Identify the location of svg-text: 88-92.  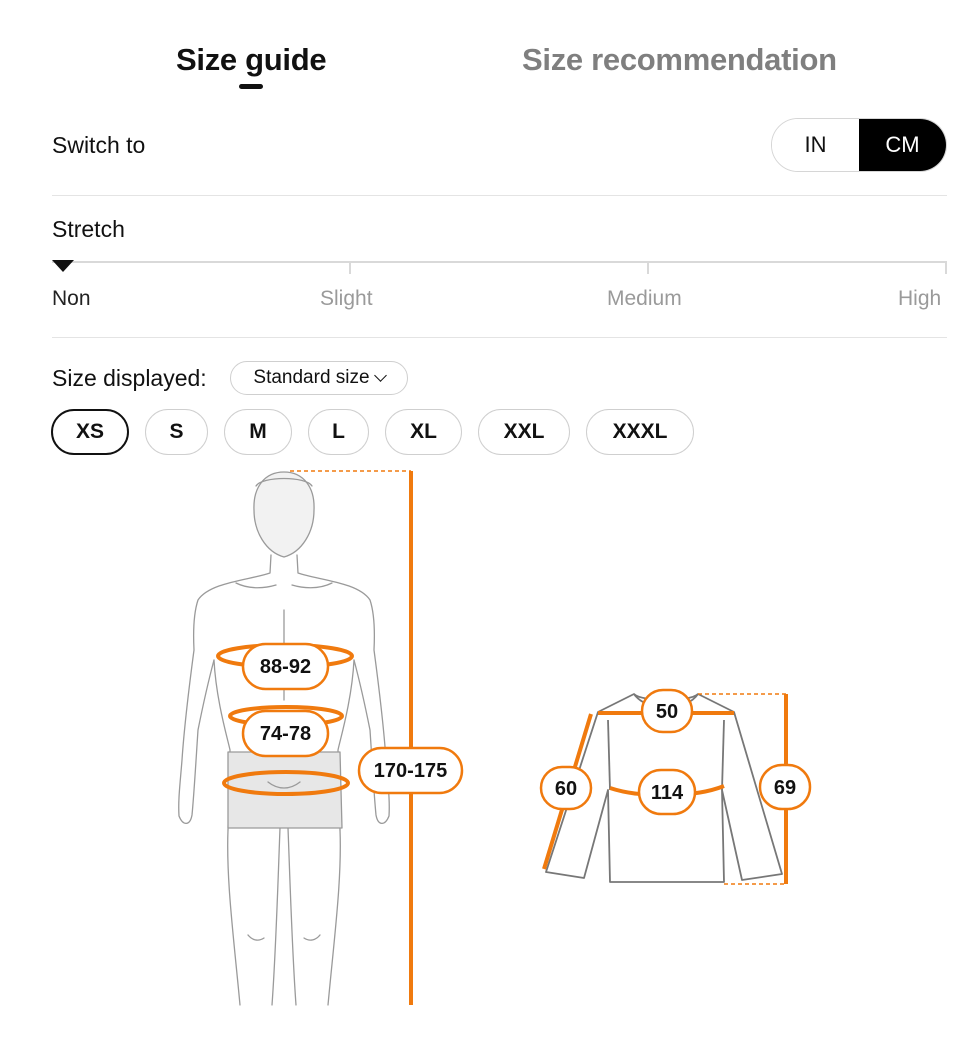
(285, 667).